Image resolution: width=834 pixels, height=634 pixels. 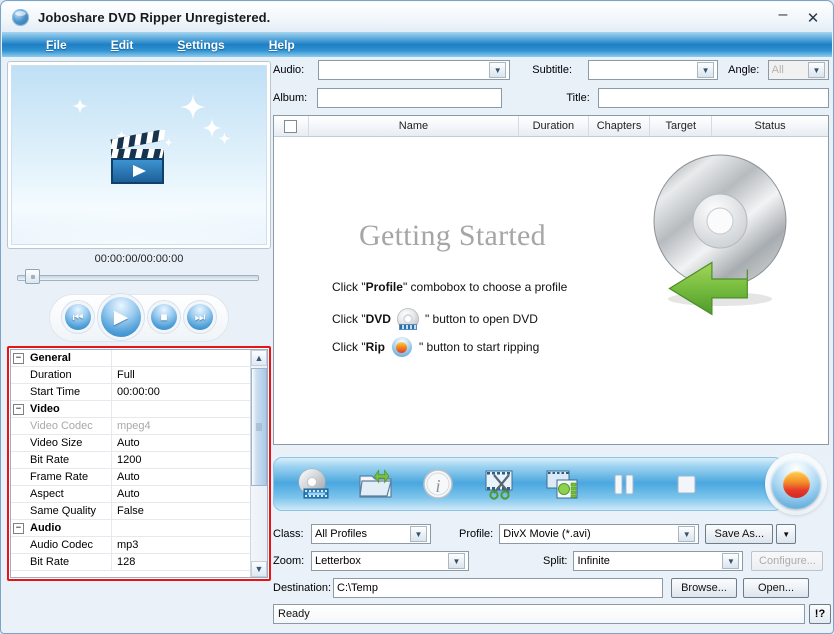 I want to click on audio-combobox: ▼, so click(x=414, y=70).